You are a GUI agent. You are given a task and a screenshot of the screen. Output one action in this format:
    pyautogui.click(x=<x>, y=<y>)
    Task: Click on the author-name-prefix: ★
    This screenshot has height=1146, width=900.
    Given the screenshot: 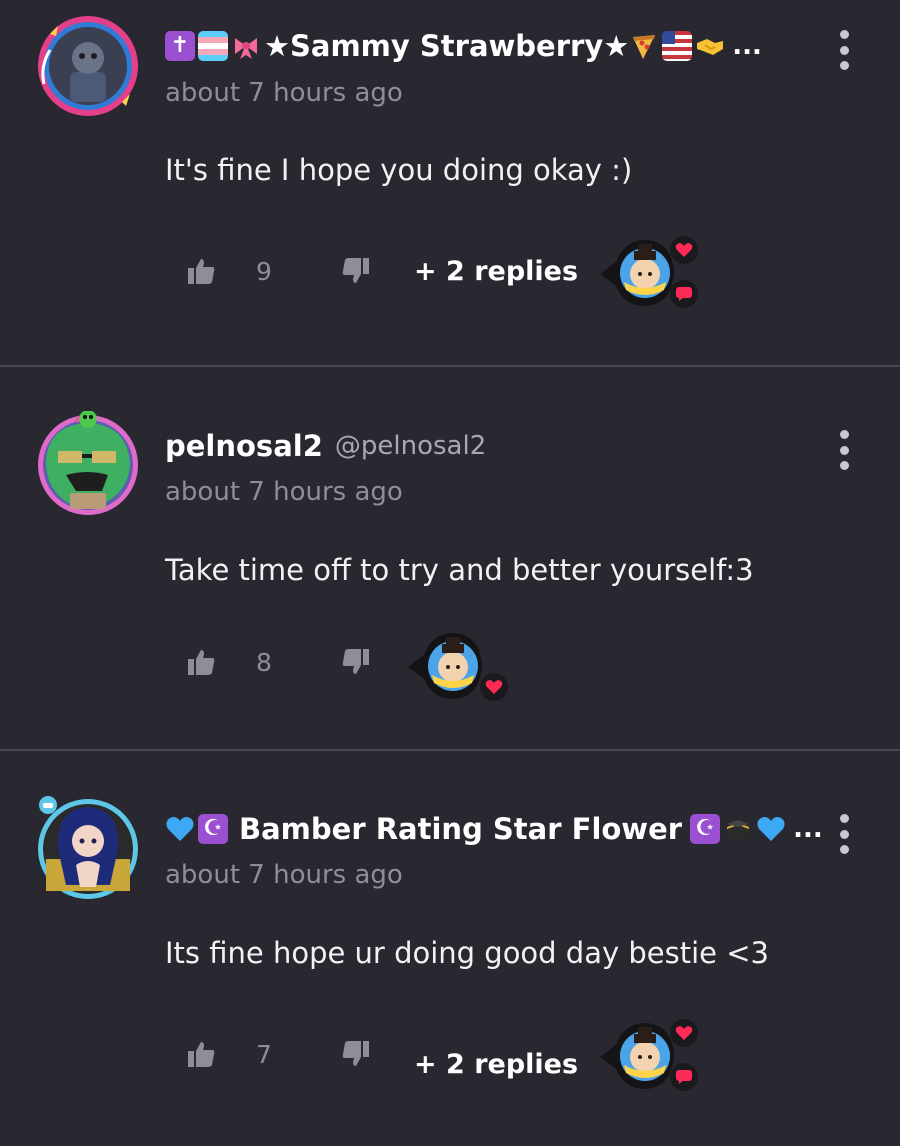 What is the action you would take?
    pyautogui.click(x=277, y=46)
    